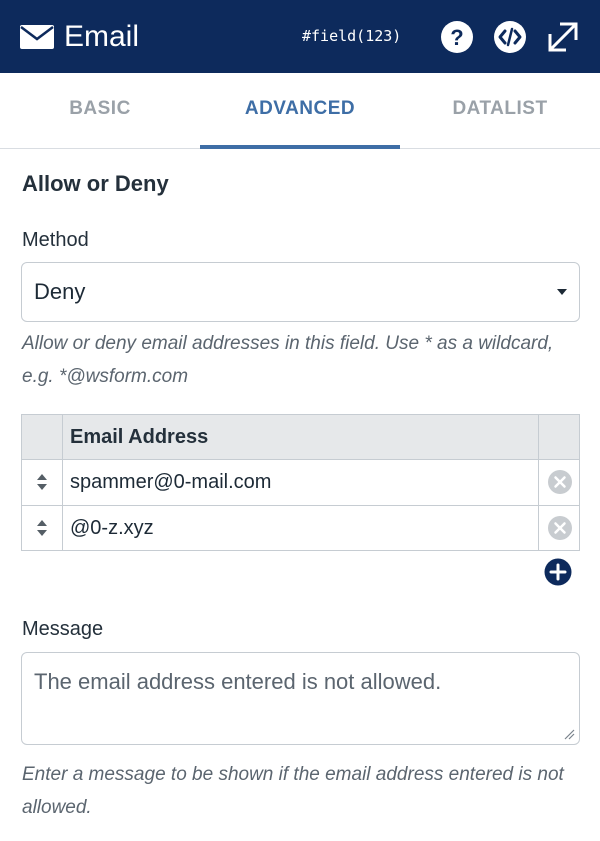 Image resolution: width=600 pixels, height=841 pixels. What do you see at coordinates (63, 629) in the screenshot?
I see `message-label: Message` at bounding box center [63, 629].